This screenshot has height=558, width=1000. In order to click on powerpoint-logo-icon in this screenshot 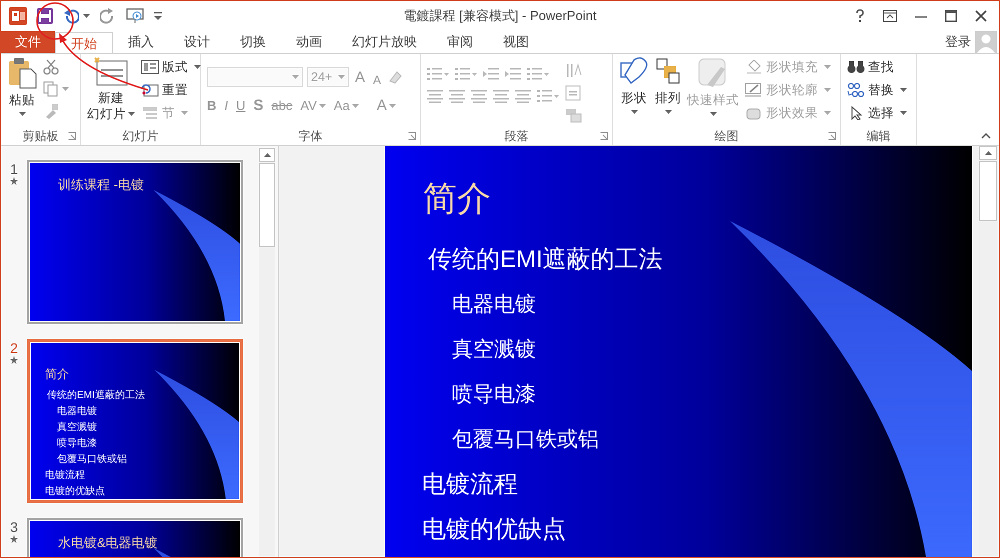, I will do `click(18, 15)`.